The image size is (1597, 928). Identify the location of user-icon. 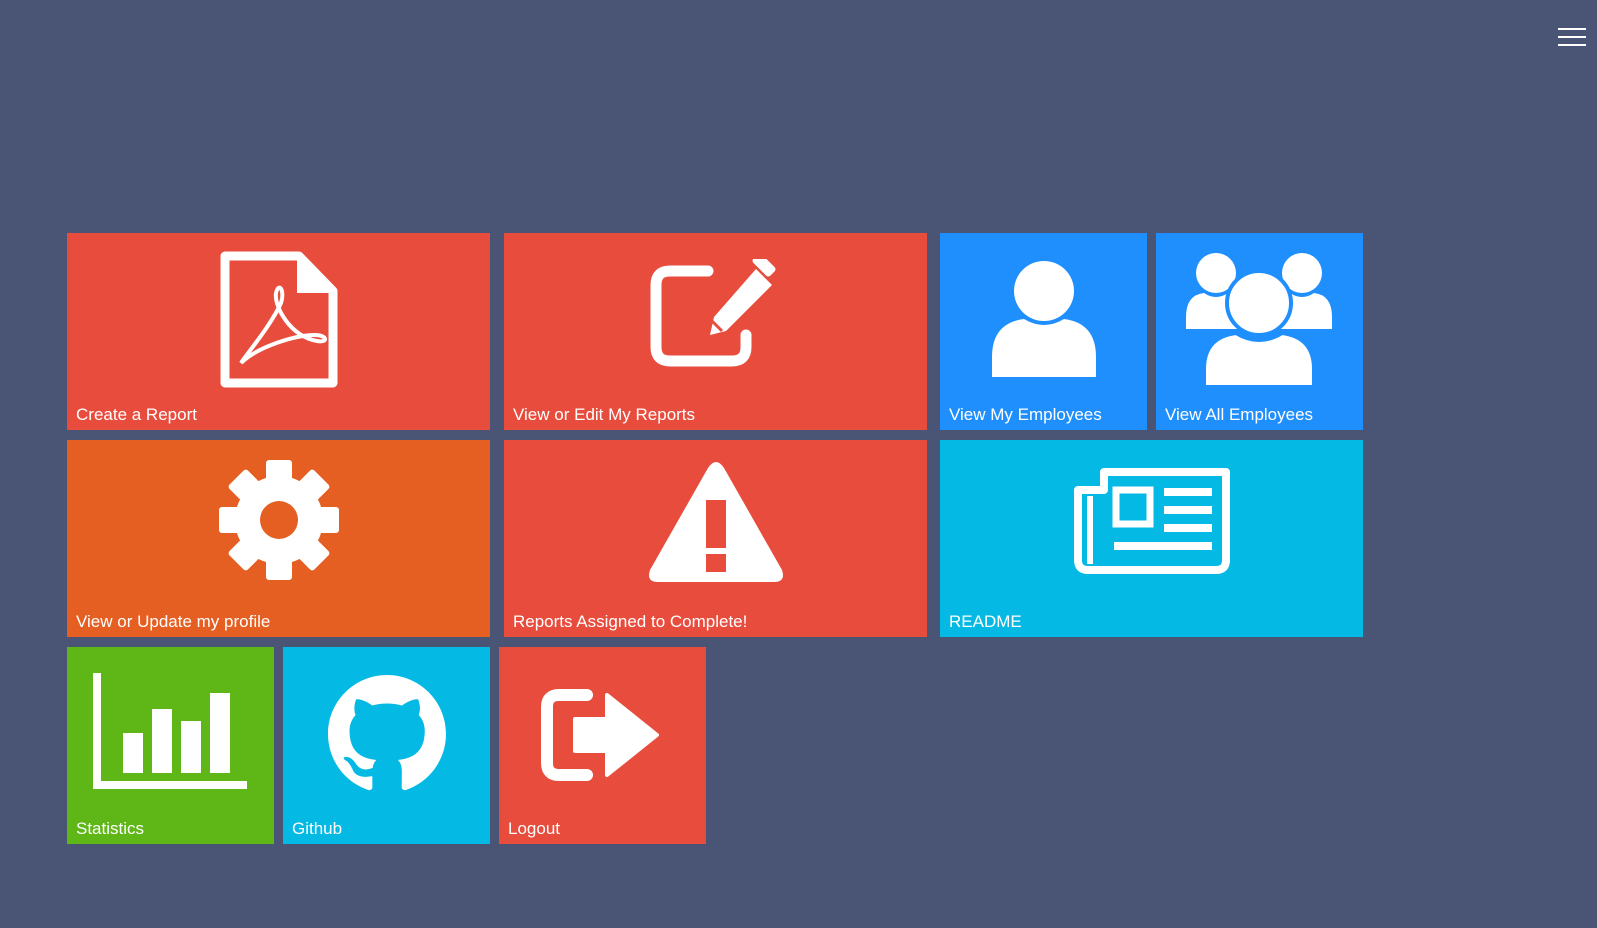
(1044, 319).